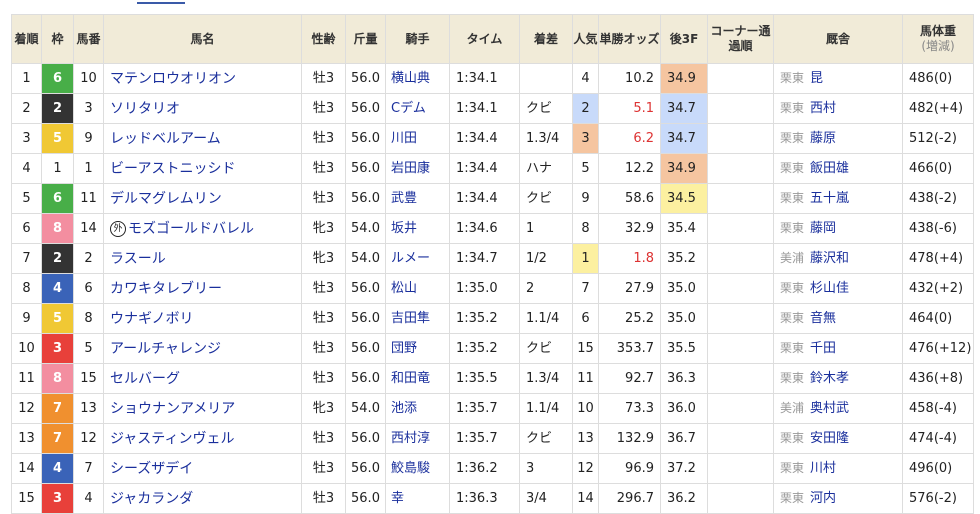  What do you see at coordinates (417, 228) in the screenshot?
I see `jockey-link: 坂井` at bounding box center [417, 228].